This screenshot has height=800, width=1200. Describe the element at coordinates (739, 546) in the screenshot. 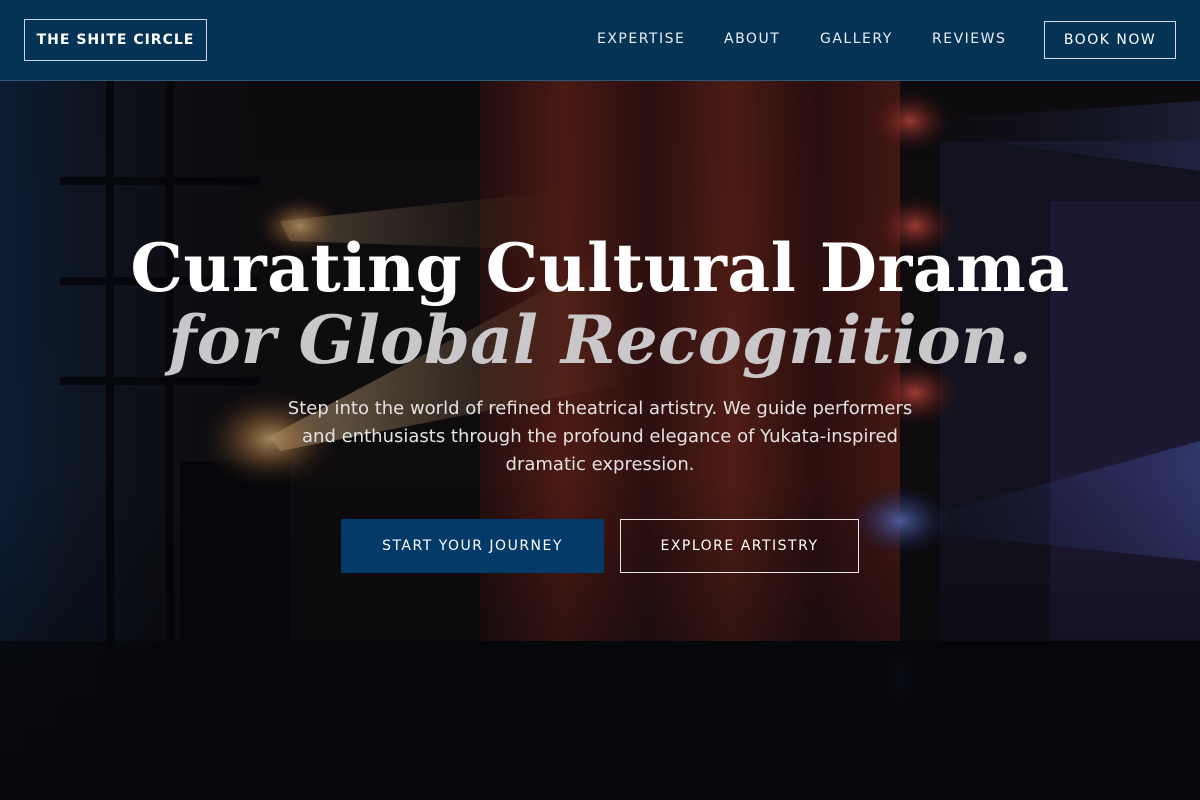

I see `explore-artistry-button: EXPLORE ARTISTRY` at that location.